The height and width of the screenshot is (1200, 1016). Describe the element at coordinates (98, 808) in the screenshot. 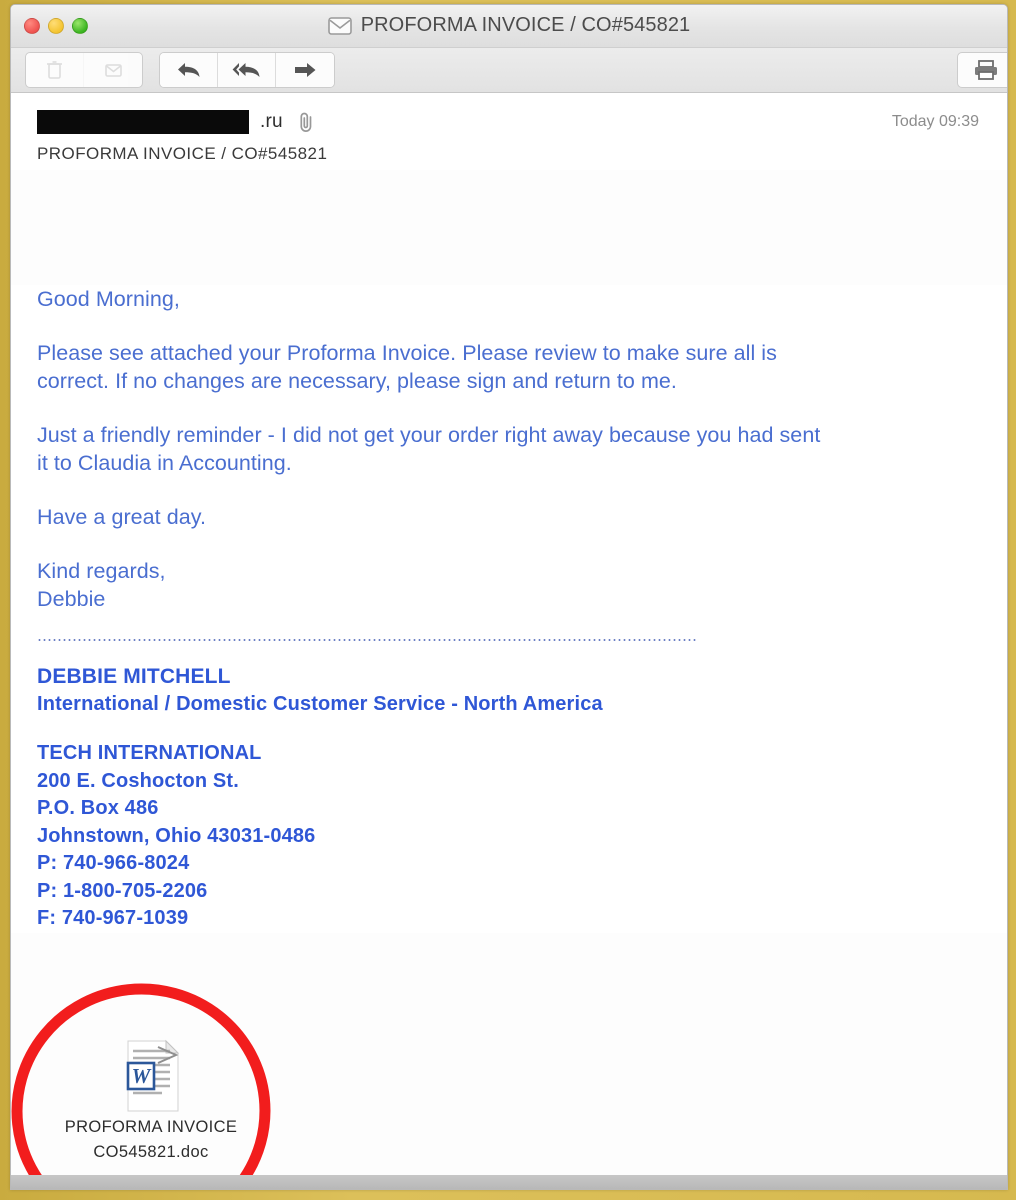

I see `signature-address-pobox: P.O. Box 486` at that location.